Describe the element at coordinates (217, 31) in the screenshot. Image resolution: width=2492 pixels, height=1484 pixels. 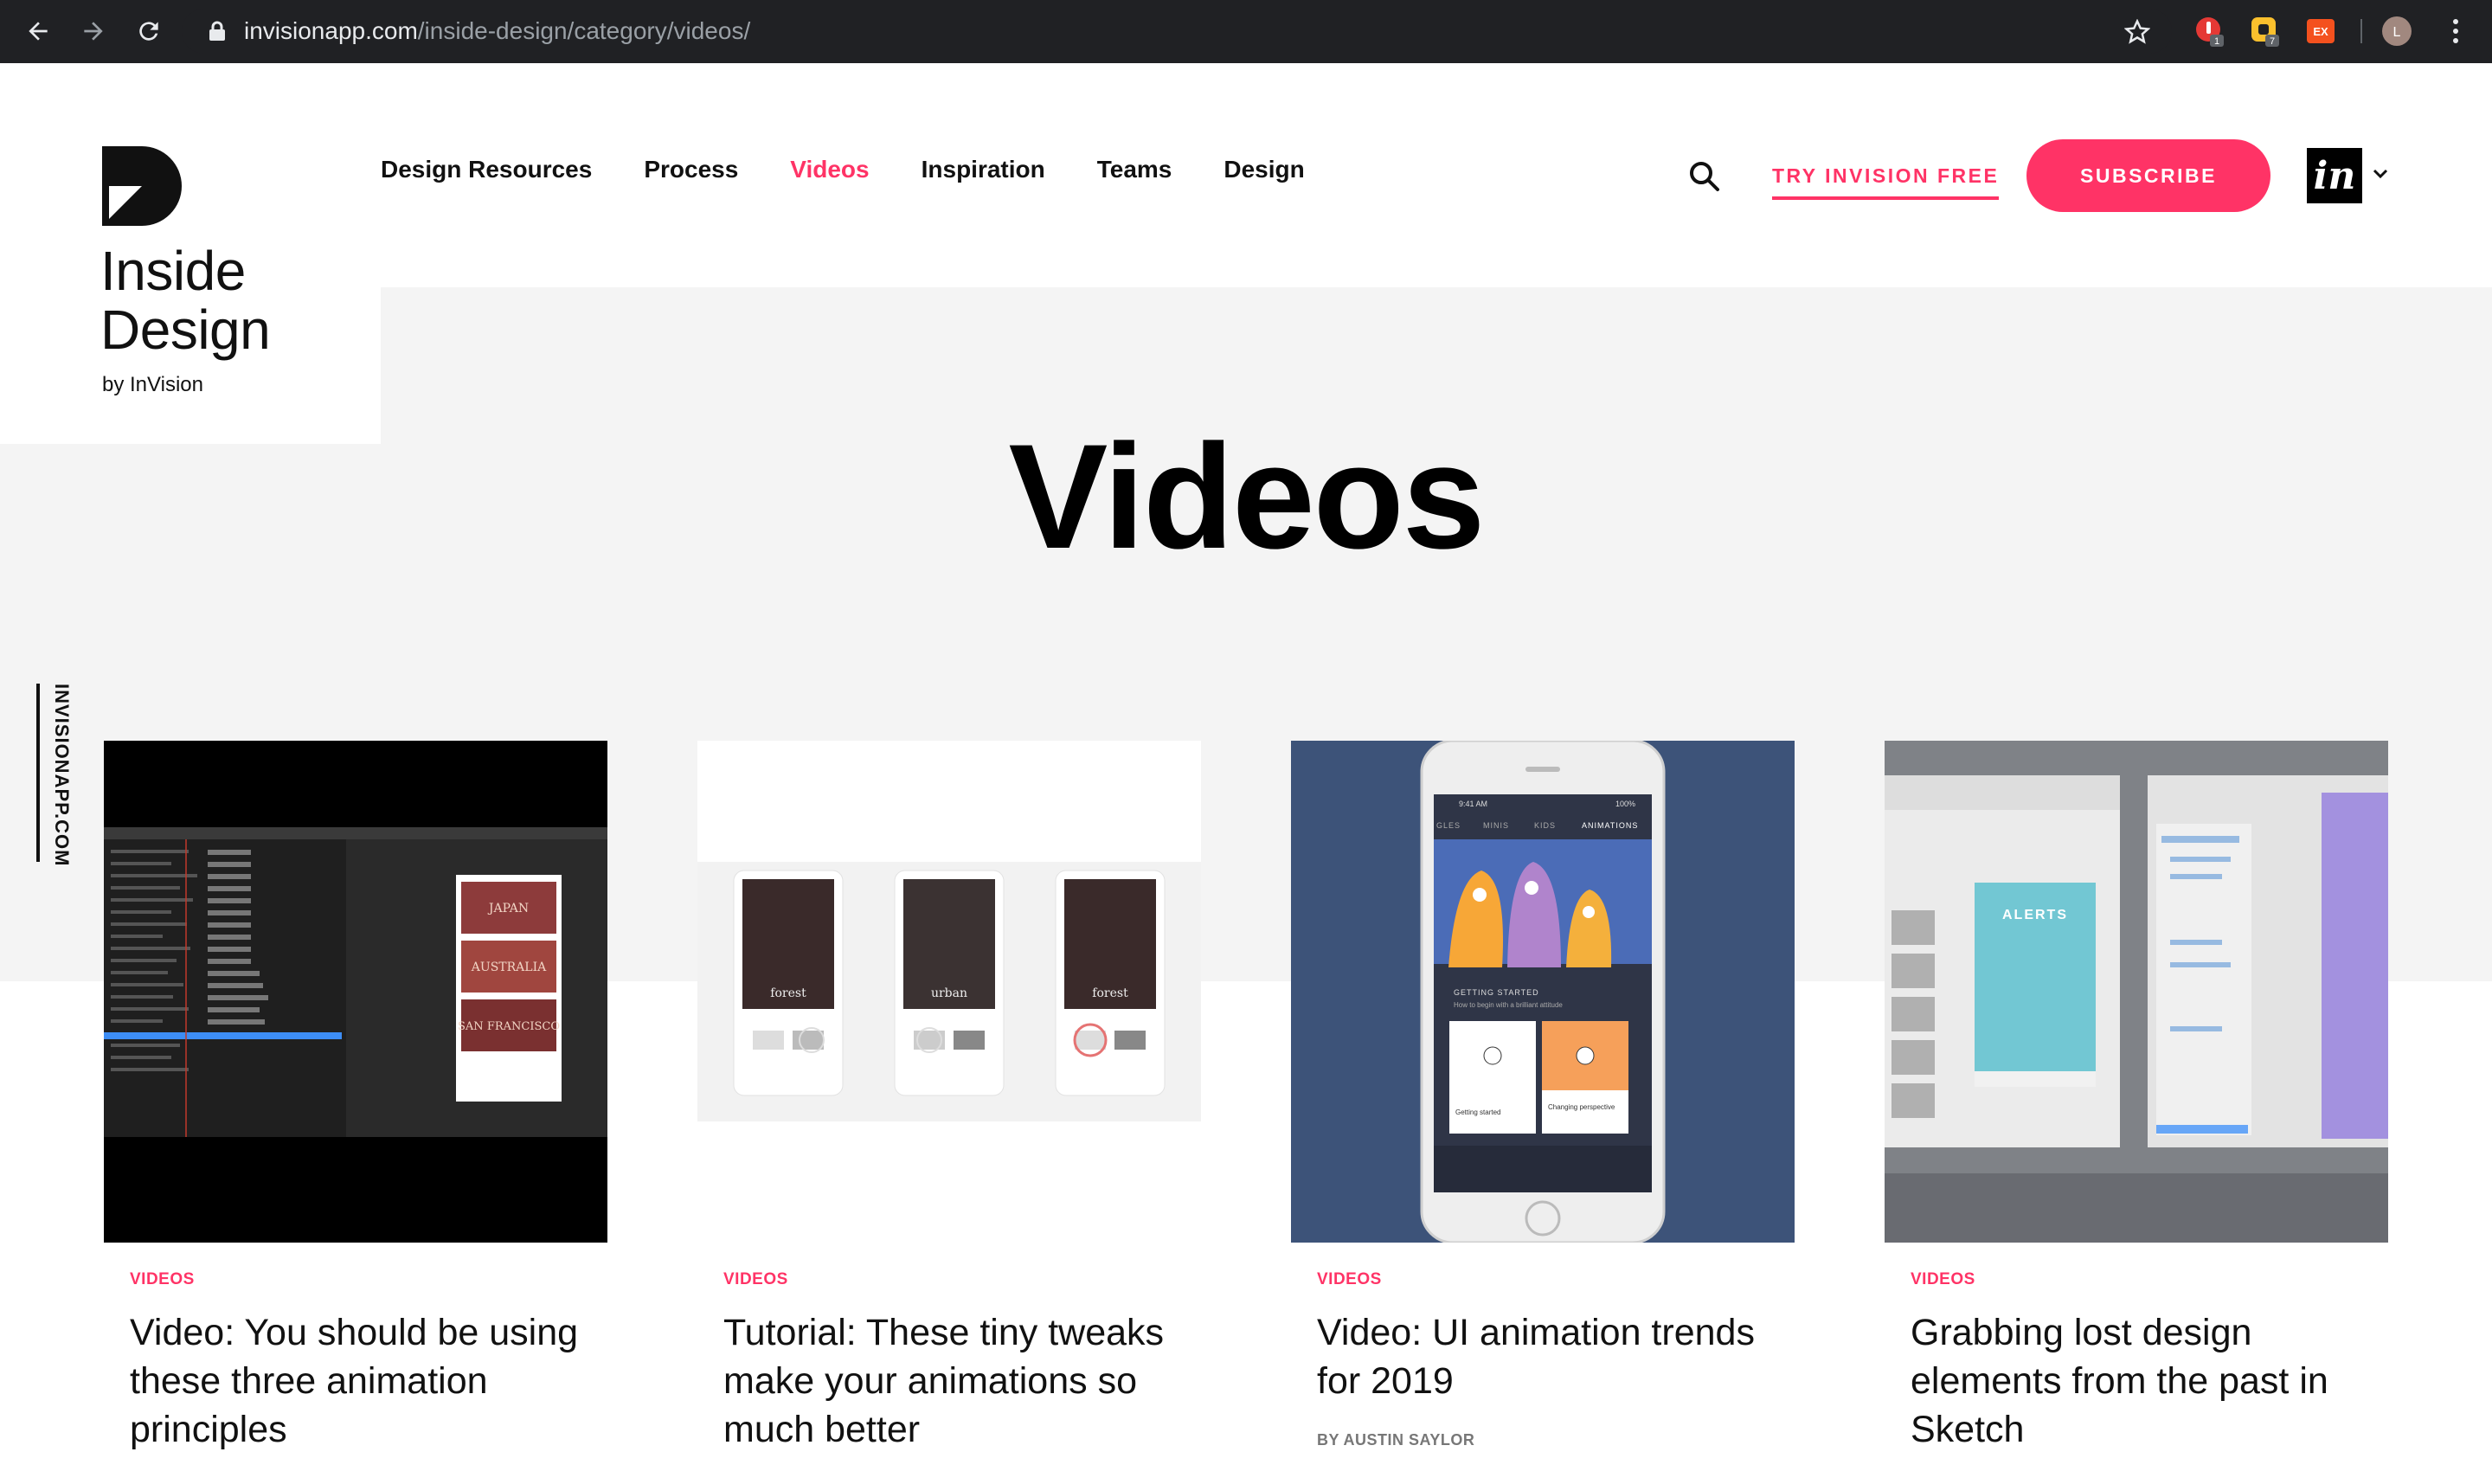
I see `lock-icon` at that location.